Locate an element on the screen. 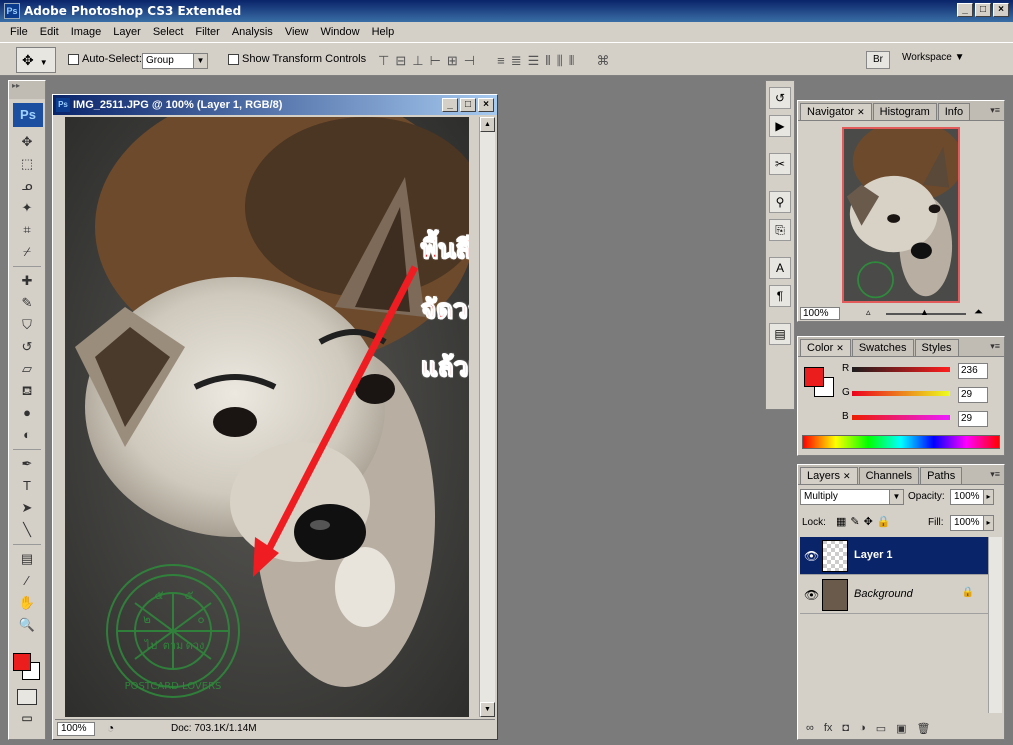 This screenshot has height=745, width=1013. layer-row-background: 👁 Background 🔒 is located at coordinates (894, 595).